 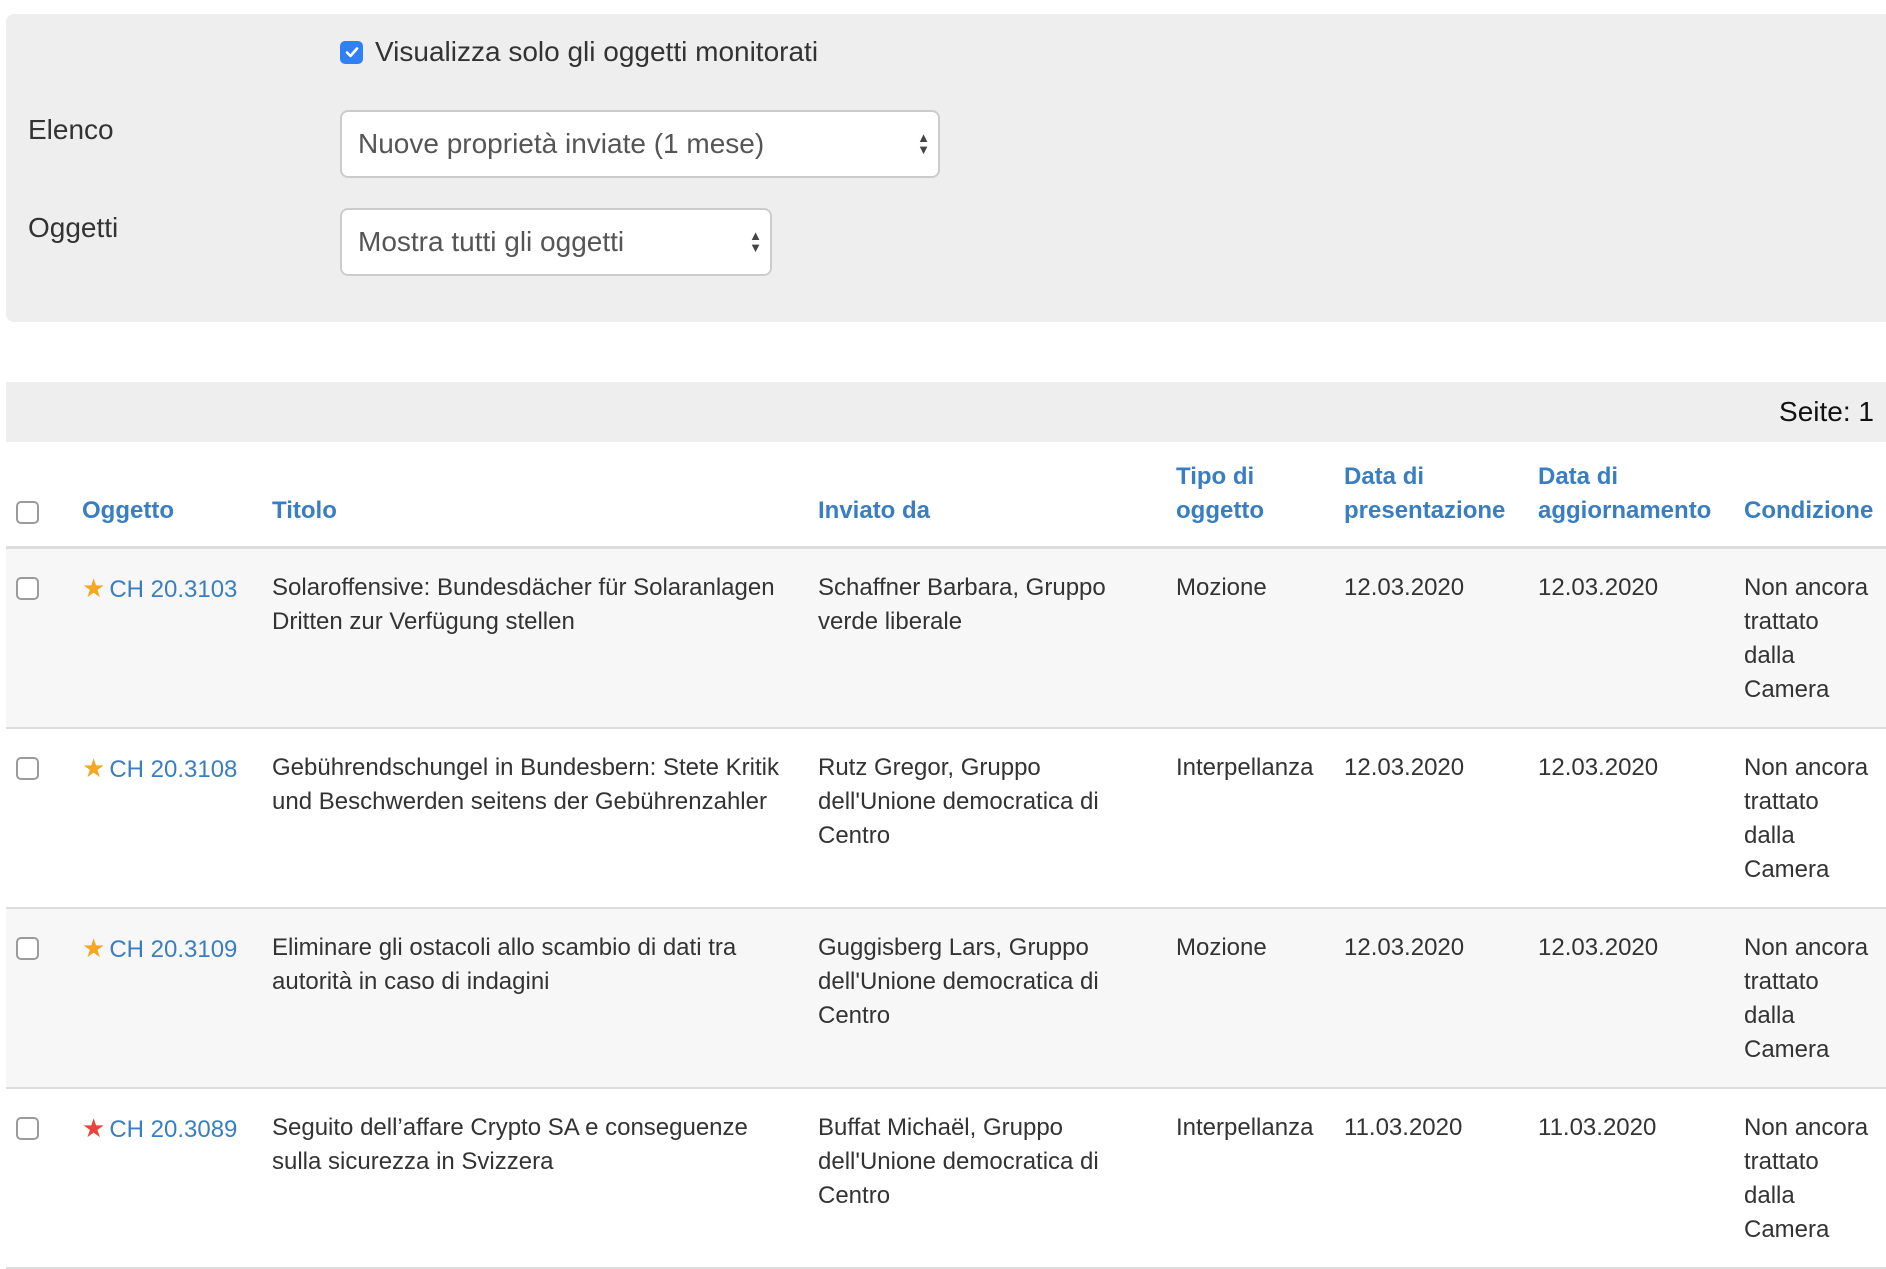 What do you see at coordinates (561, 143) in the screenshot?
I see `list-select-value: Nuove proprietà inviate (1 mese)` at bounding box center [561, 143].